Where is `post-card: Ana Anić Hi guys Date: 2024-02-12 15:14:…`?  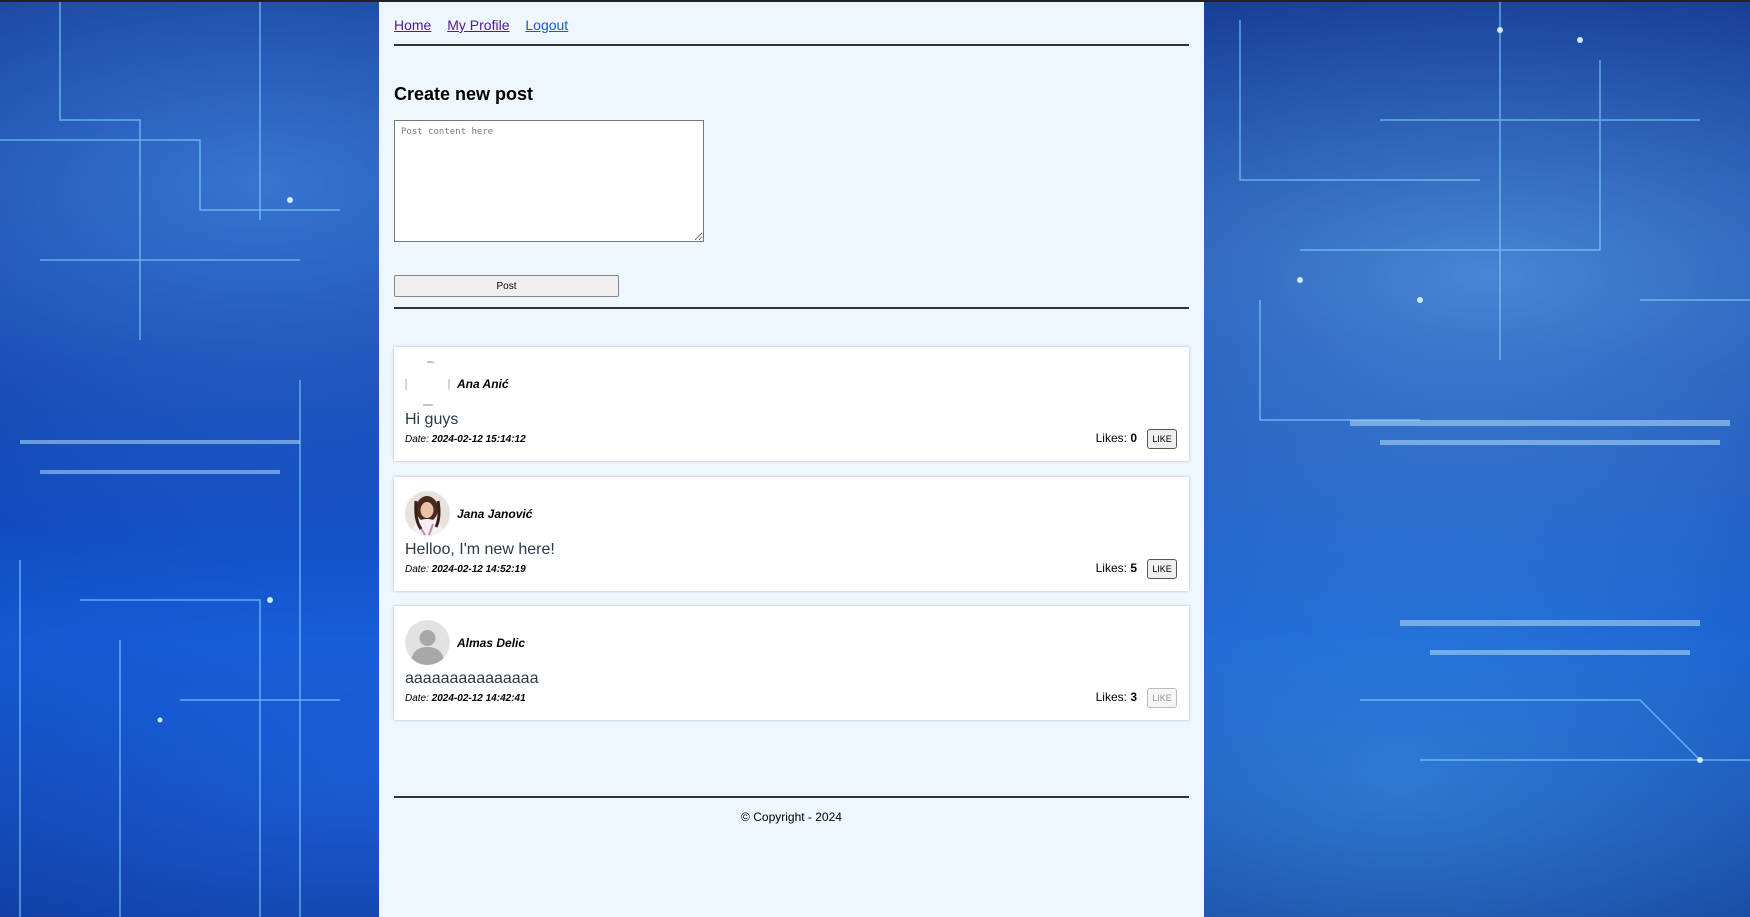 post-card: Ana Anić Hi guys Date: 2024-02-12 15:14:… is located at coordinates (791, 404).